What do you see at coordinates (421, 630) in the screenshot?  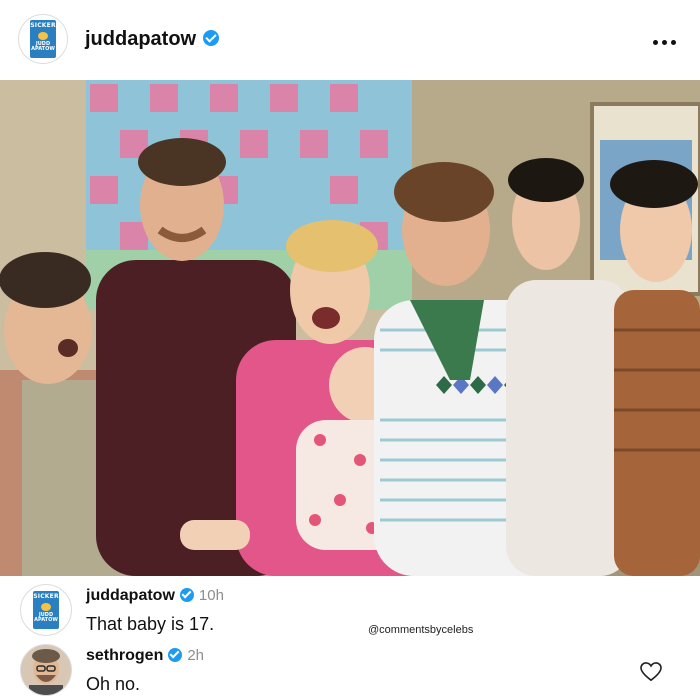 I see `watermark-text: @commentsbycelebs` at bounding box center [421, 630].